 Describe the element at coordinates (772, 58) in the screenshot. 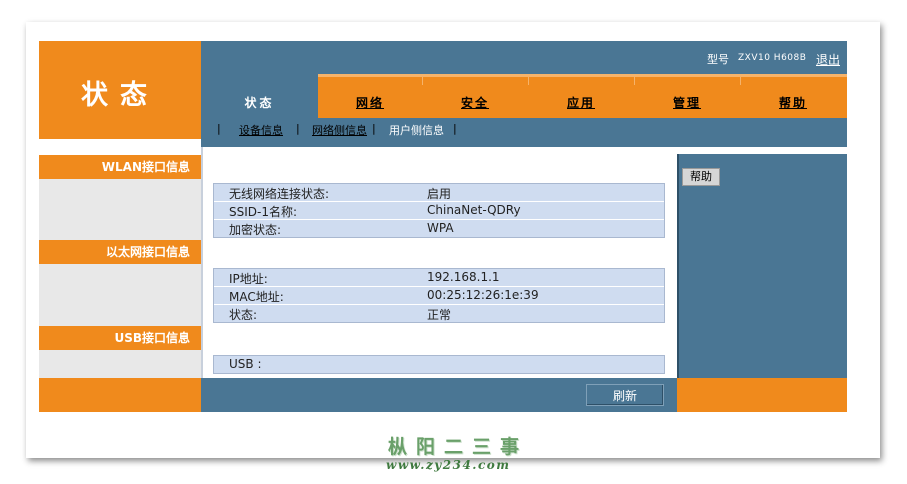

I see `model-value: ZXV10 H608B` at that location.